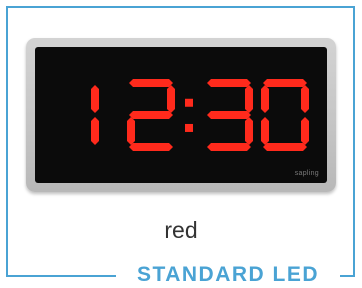 This screenshot has width=362, height=288. What do you see at coordinates (285, 147) in the screenshot?
I see `digit-3-segment-d` at bounding box center [285, 147].